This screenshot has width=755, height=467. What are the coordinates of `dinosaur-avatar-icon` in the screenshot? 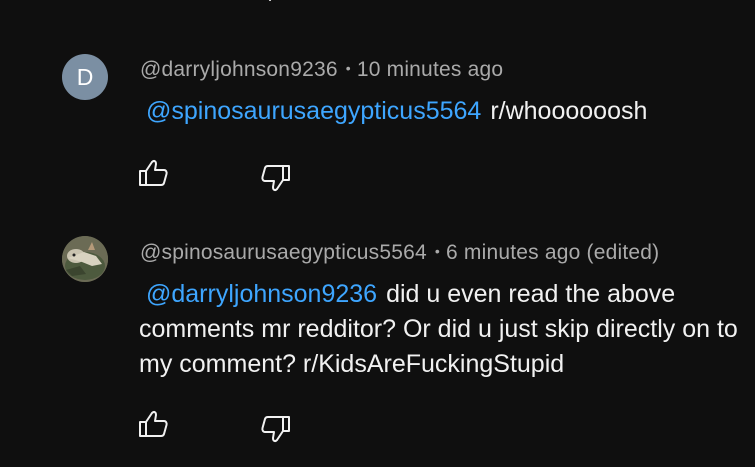 It's located at (85, 259).